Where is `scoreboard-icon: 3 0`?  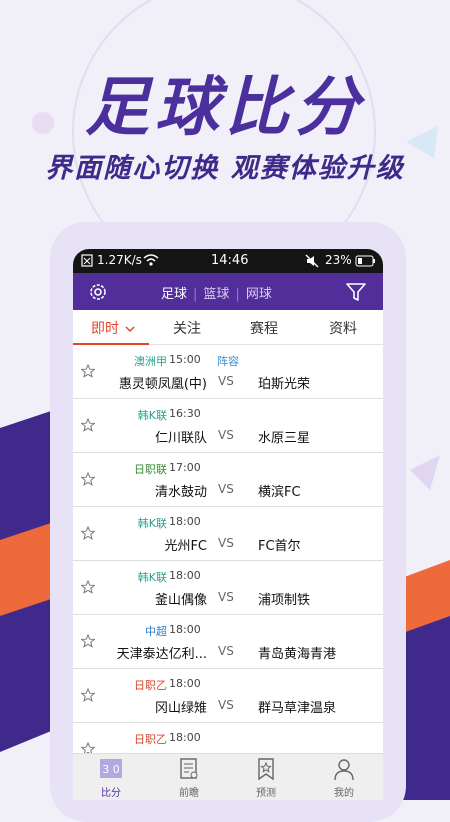 scoreboard-icon: 3 0 is located at coordinates (111, 768).